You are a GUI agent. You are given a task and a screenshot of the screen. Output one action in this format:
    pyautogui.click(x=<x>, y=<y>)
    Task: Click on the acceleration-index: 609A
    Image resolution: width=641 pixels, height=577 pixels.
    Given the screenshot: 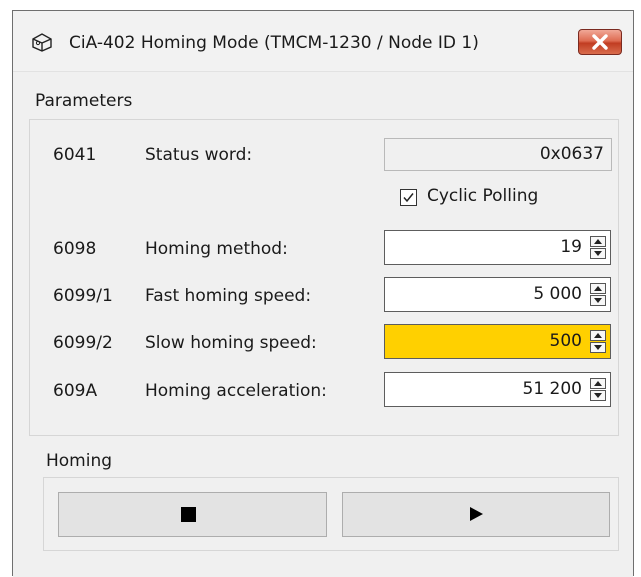 What is the action you would take?
    pyautogui.click(x=75, y=391)
    